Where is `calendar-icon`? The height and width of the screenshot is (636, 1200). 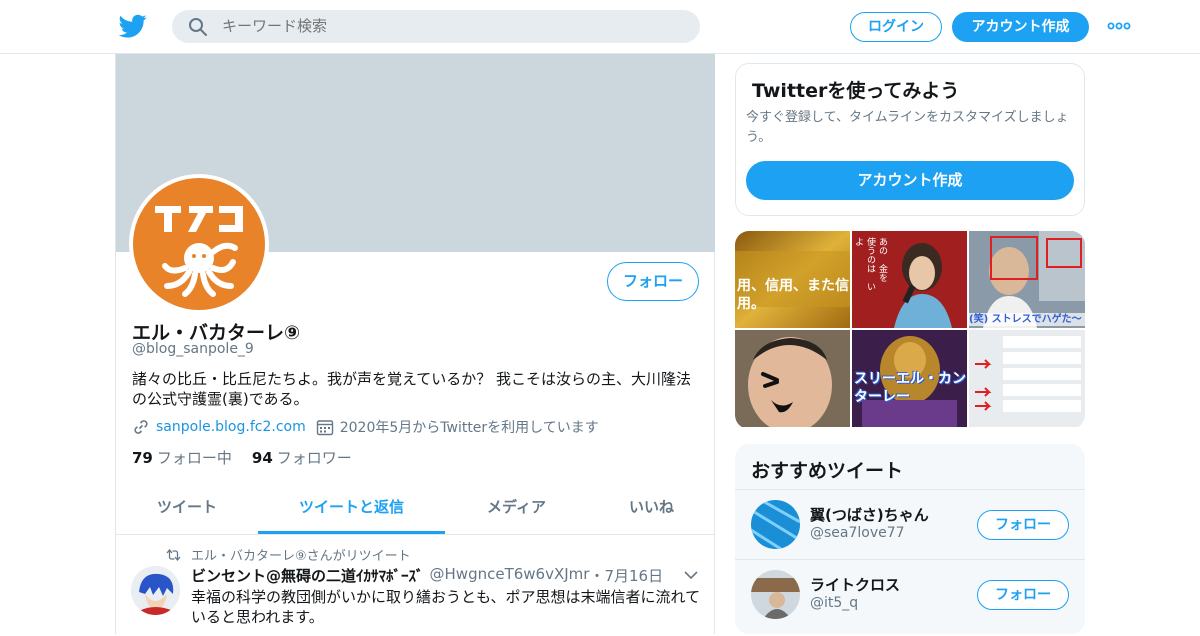
calendar-icon is located at coordinates (324, 428).